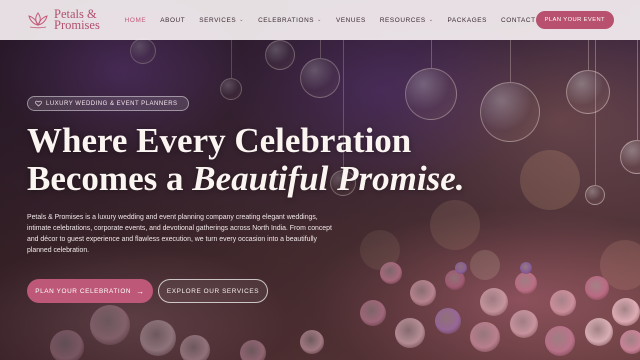 Image resolution: width=640 pixels, height=360 pixels. Describe the element at coordinates (38, 103) in the screenshot. I see `heart-icon` at that location.